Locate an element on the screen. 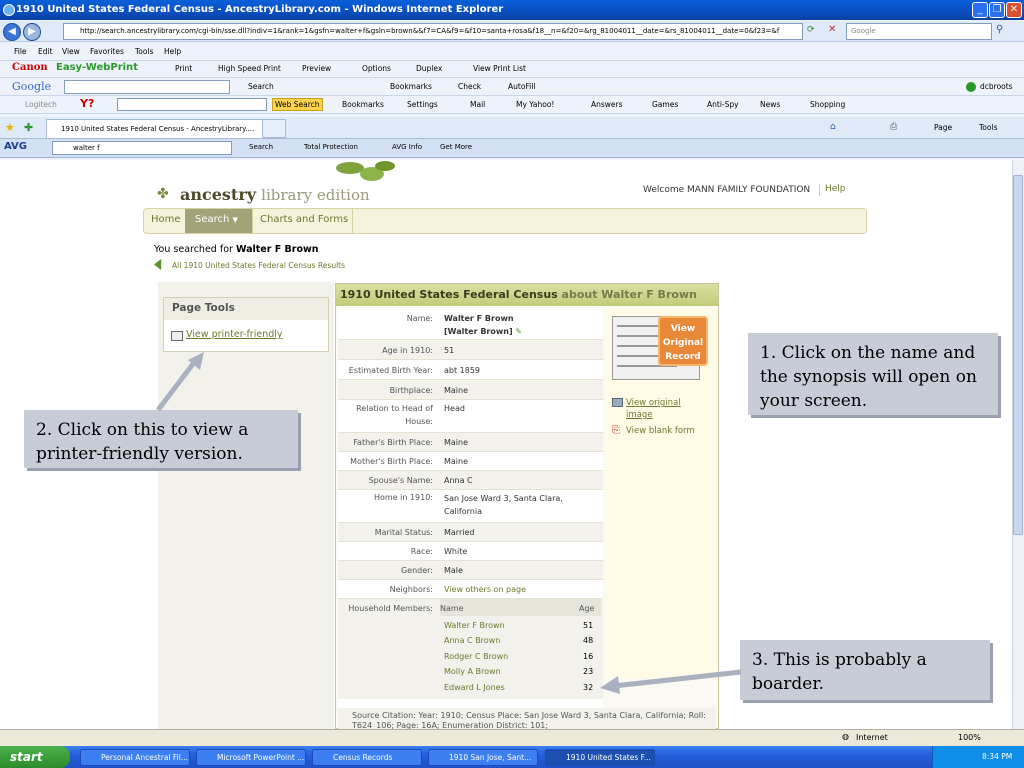 Image resolution: width=1024 pixels, height=768 pixels. printer-friendly-link: View printer-friendly is located at coordinates (234, 334).